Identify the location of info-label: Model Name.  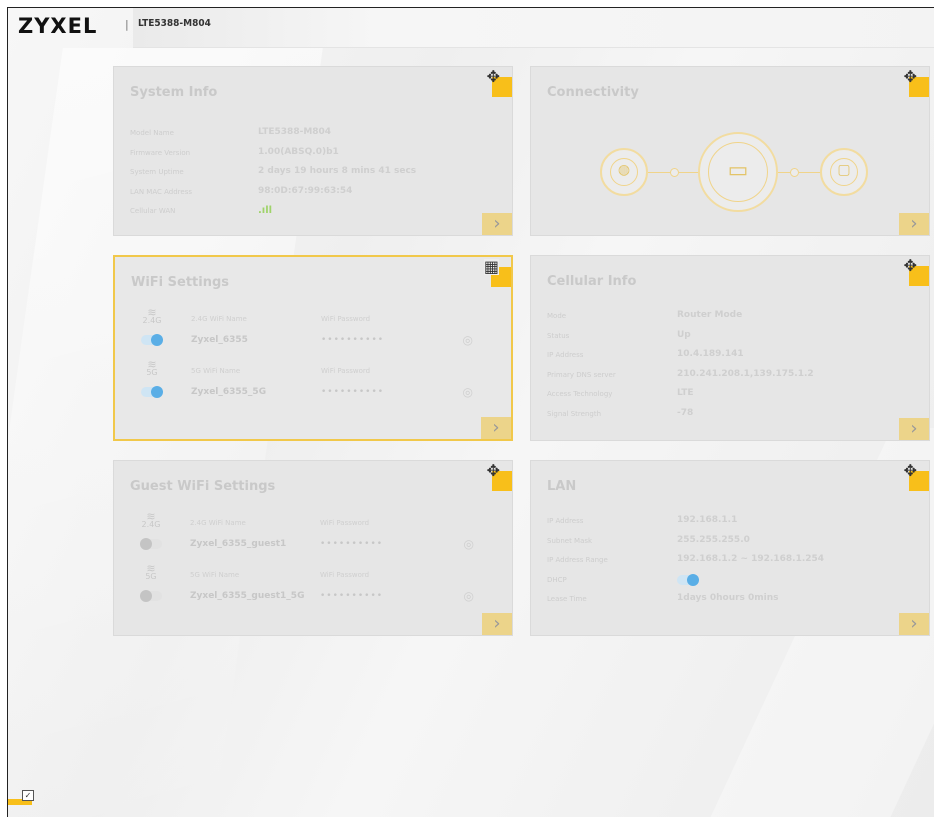
(152, 133).